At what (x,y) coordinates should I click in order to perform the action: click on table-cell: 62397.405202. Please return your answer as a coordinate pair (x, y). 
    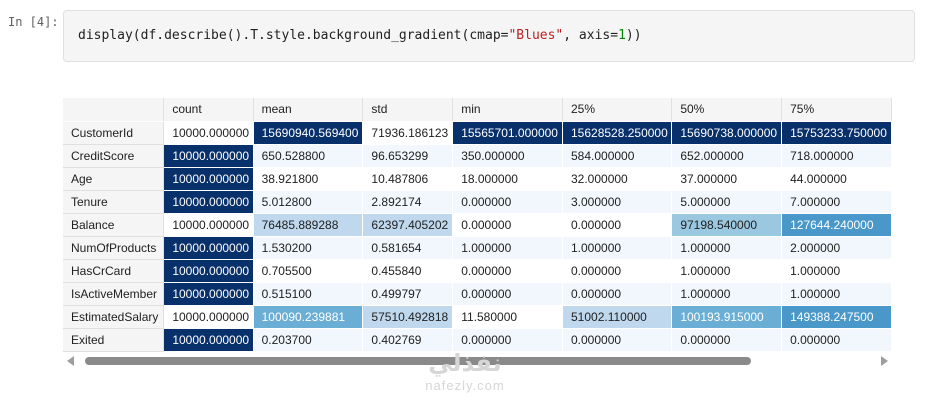
    Looking at the image, I should click on (408, 225).